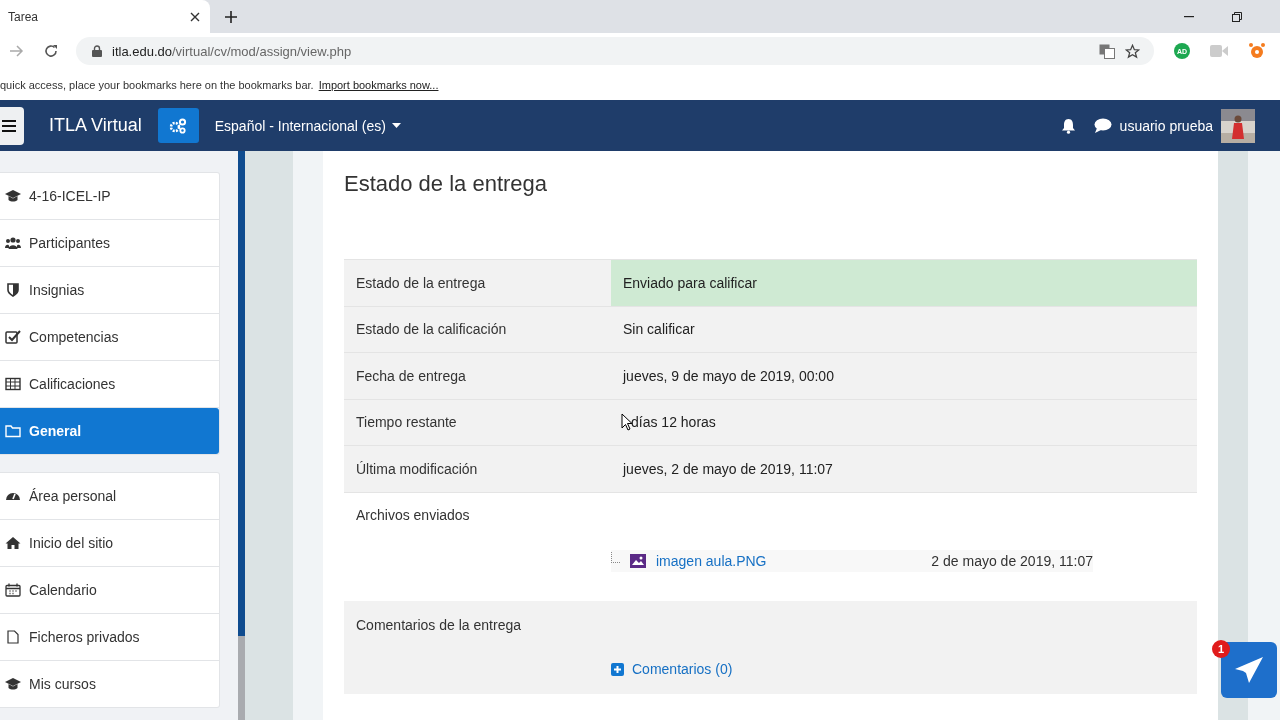 The image size is (1280, 720). I want to click on table-icon, so click(13, 384).